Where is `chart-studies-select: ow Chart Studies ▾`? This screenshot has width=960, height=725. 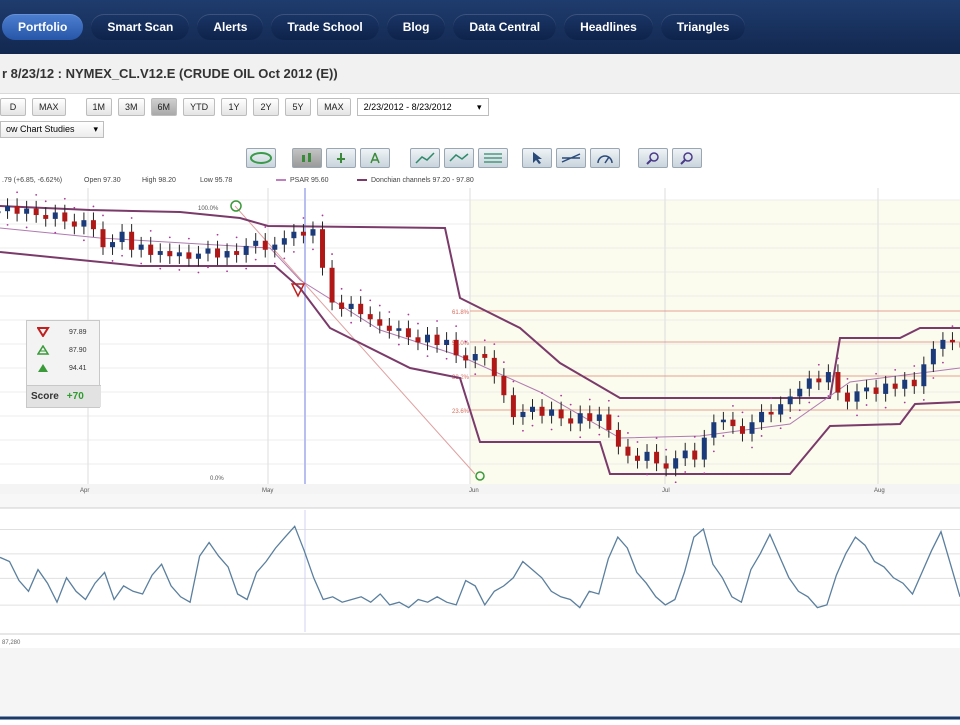
chart-studies-select: ow Chart Studies ▾ is located at coordinates (52, 129).